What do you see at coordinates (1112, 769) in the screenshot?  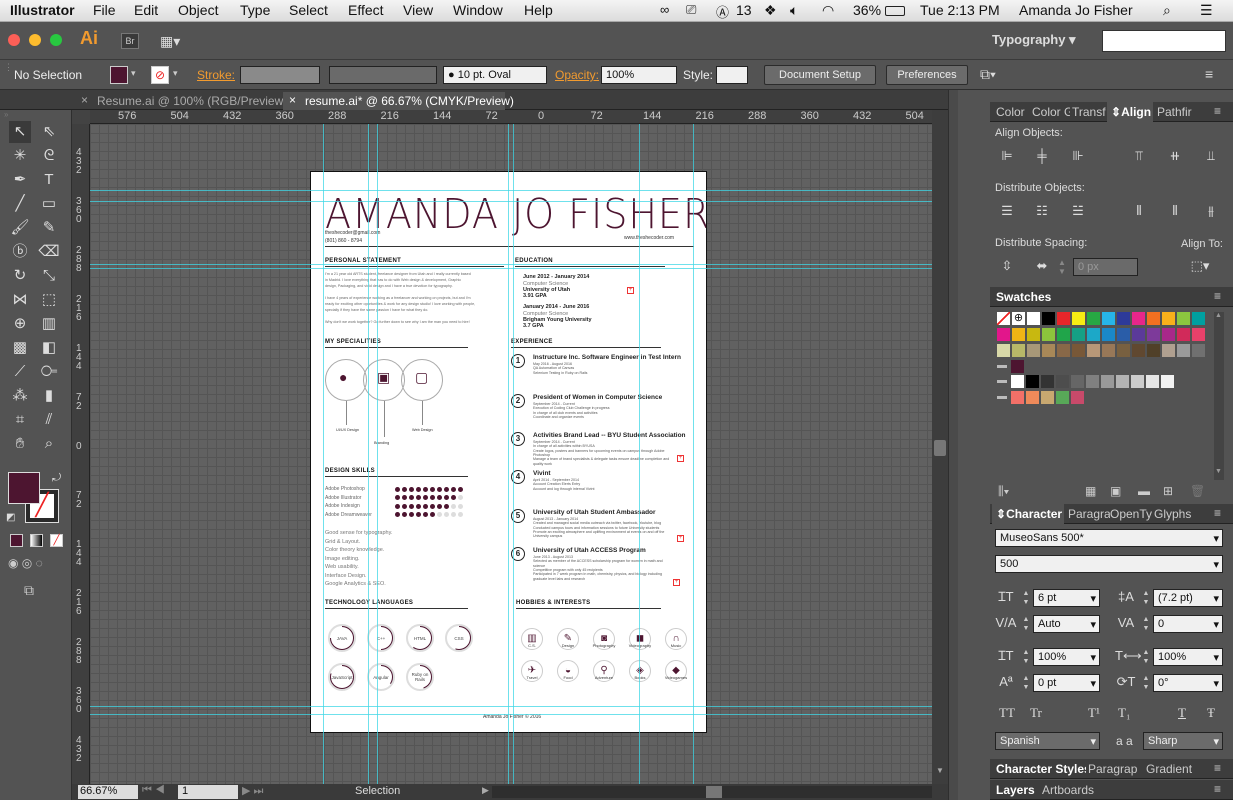 I see `tab-paragraph-styles: Paragrap` at bounding box center [1112, 769].